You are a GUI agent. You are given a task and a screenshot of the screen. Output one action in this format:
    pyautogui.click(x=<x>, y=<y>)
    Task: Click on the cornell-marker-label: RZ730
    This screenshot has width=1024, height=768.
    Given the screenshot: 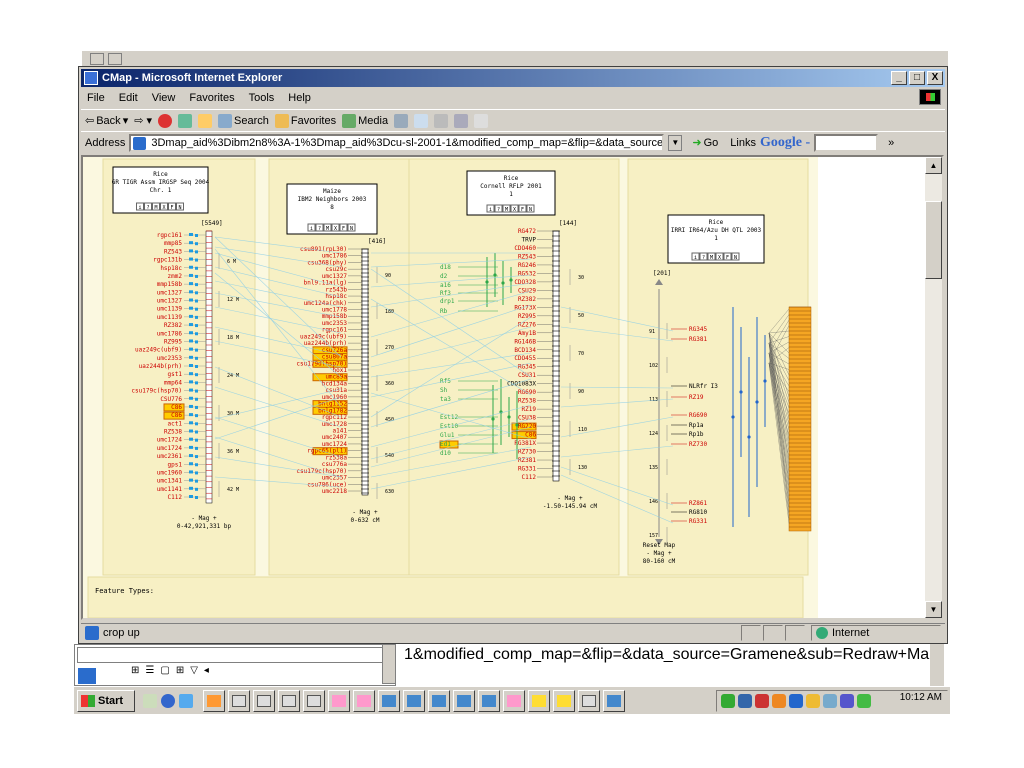 What is the action you would take?
    pyautogui.click(x=527, y=452)
    